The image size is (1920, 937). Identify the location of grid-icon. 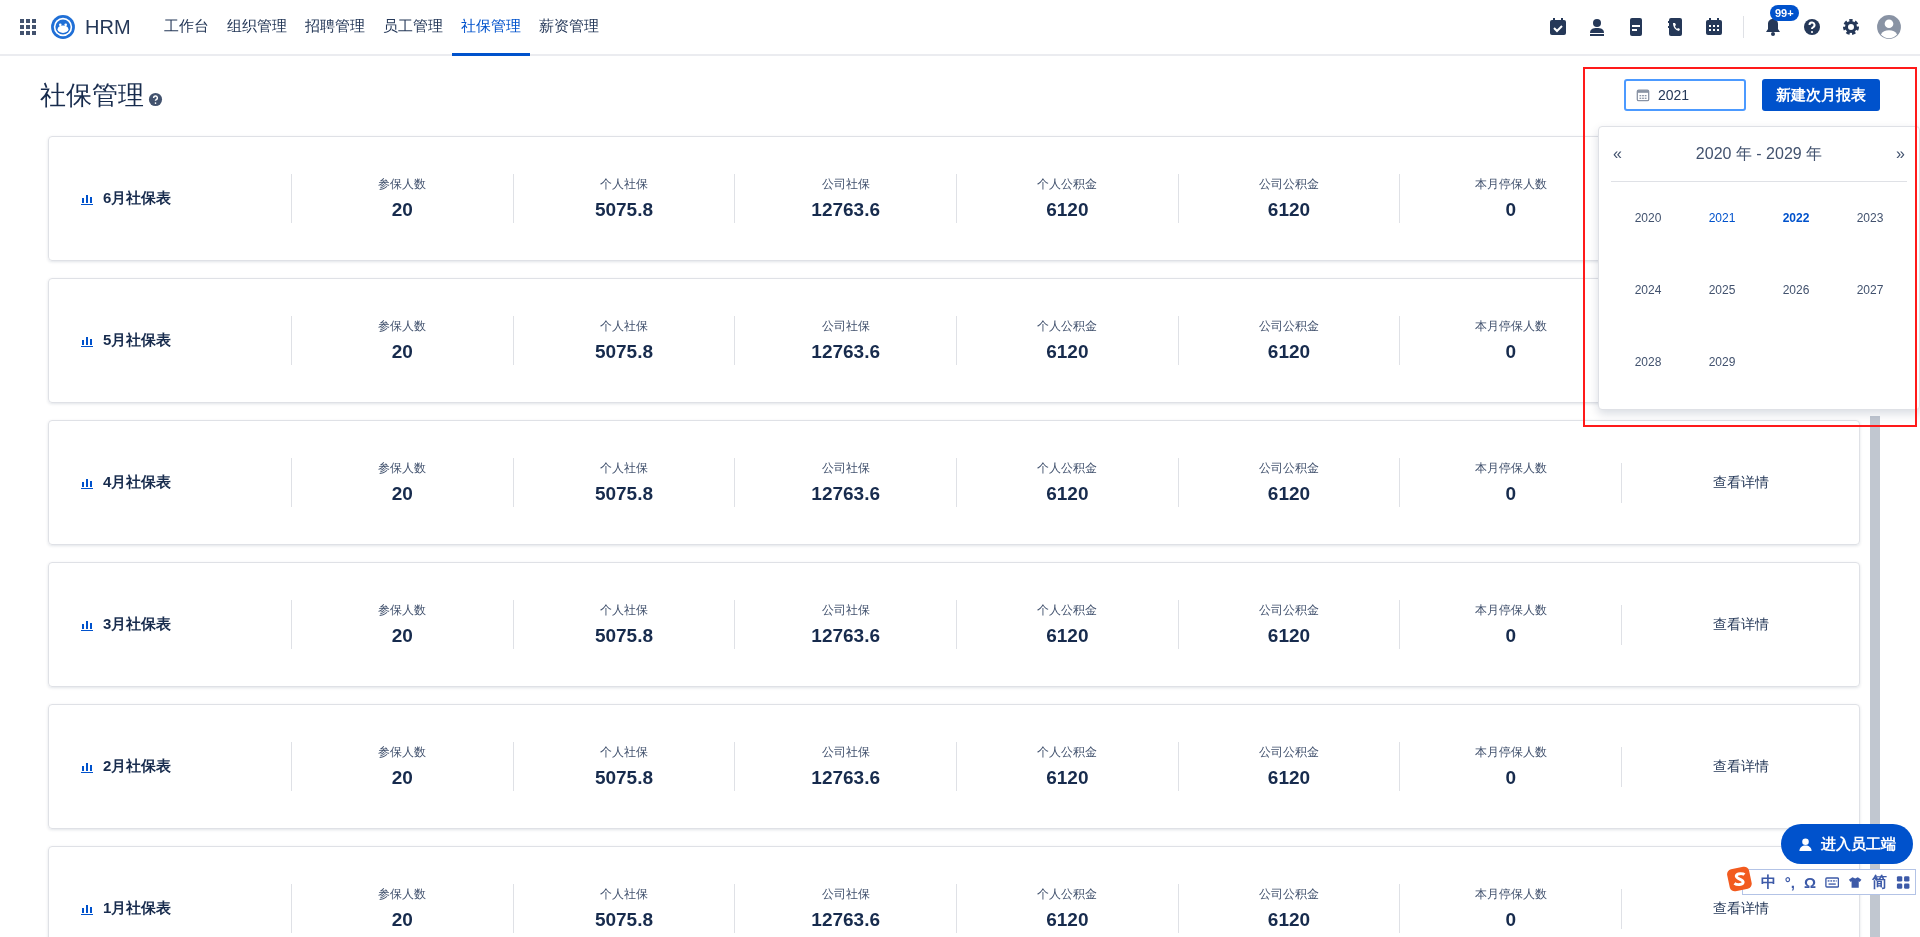
(1902, 882).